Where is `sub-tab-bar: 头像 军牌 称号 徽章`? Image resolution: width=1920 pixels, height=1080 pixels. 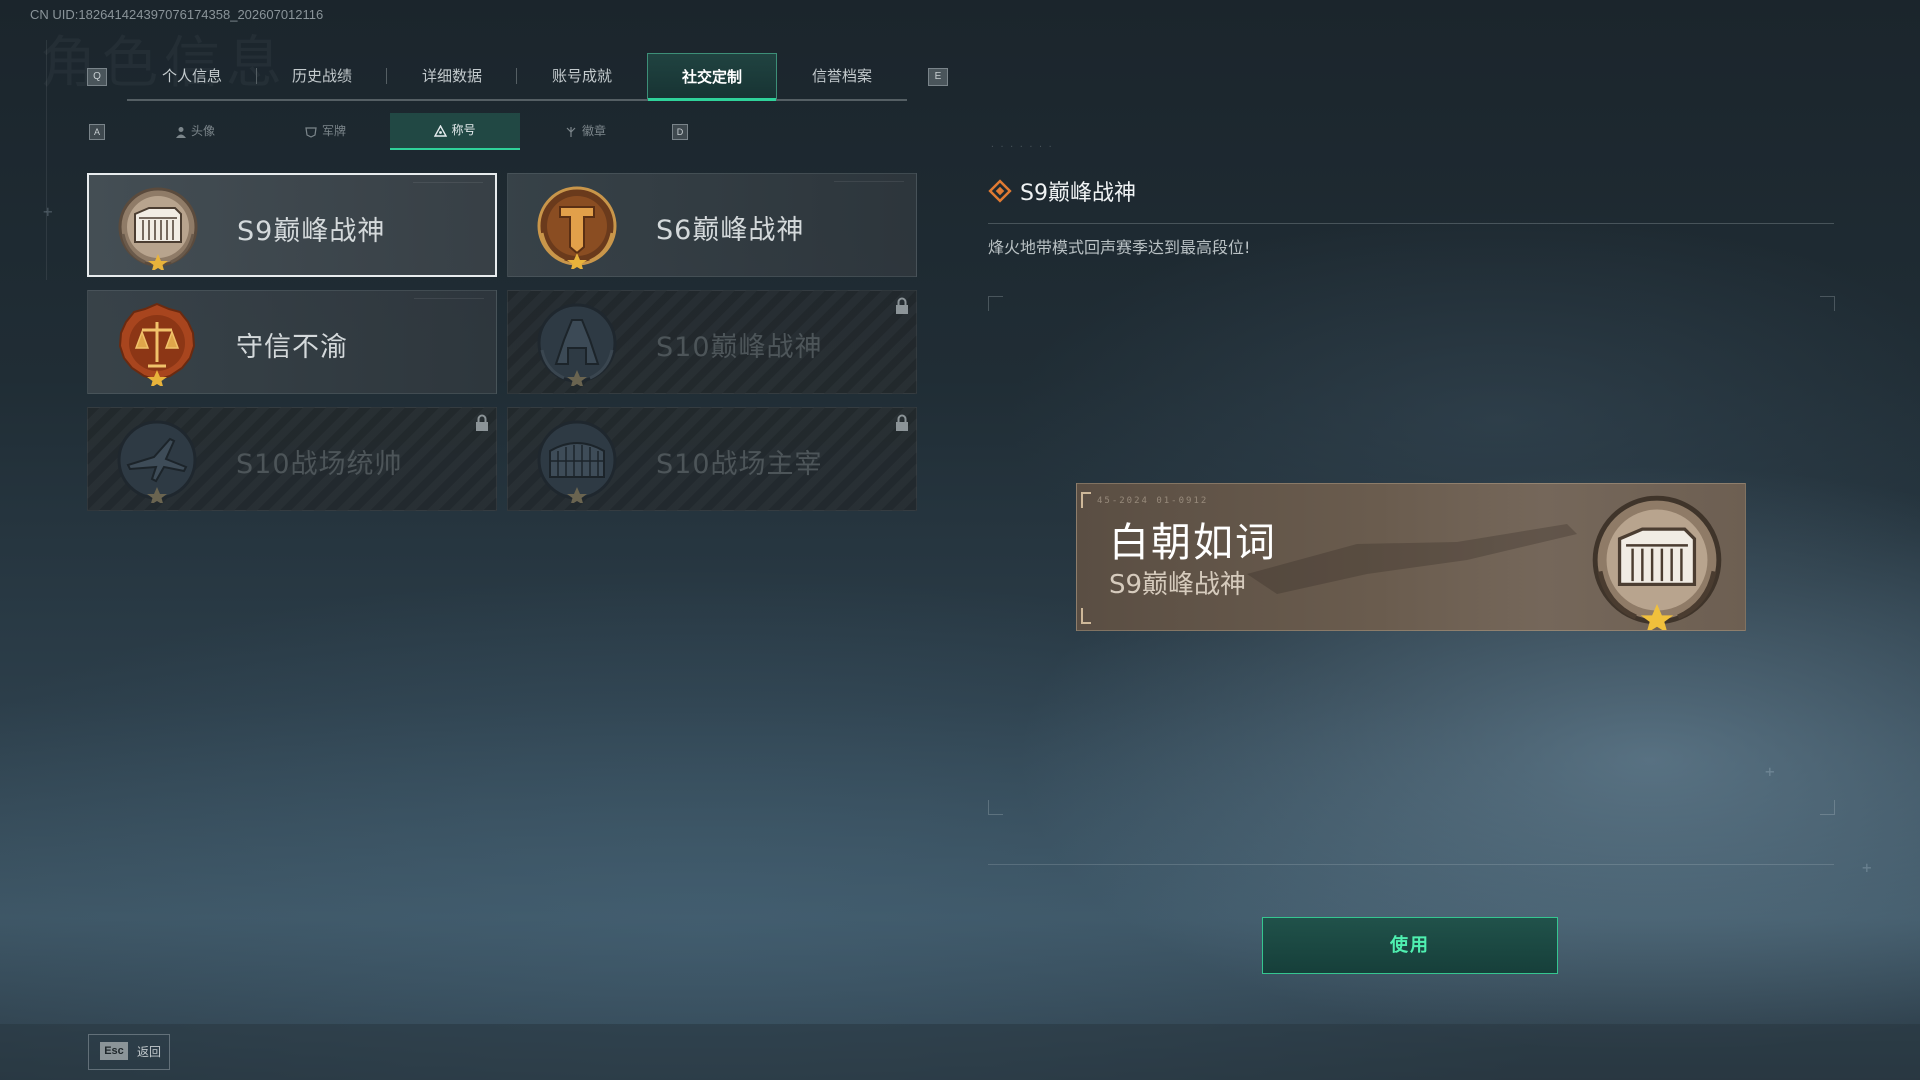
sub-tab-bar: 头像 军牌 称号 徽章 is located at coordinates (390, 131).